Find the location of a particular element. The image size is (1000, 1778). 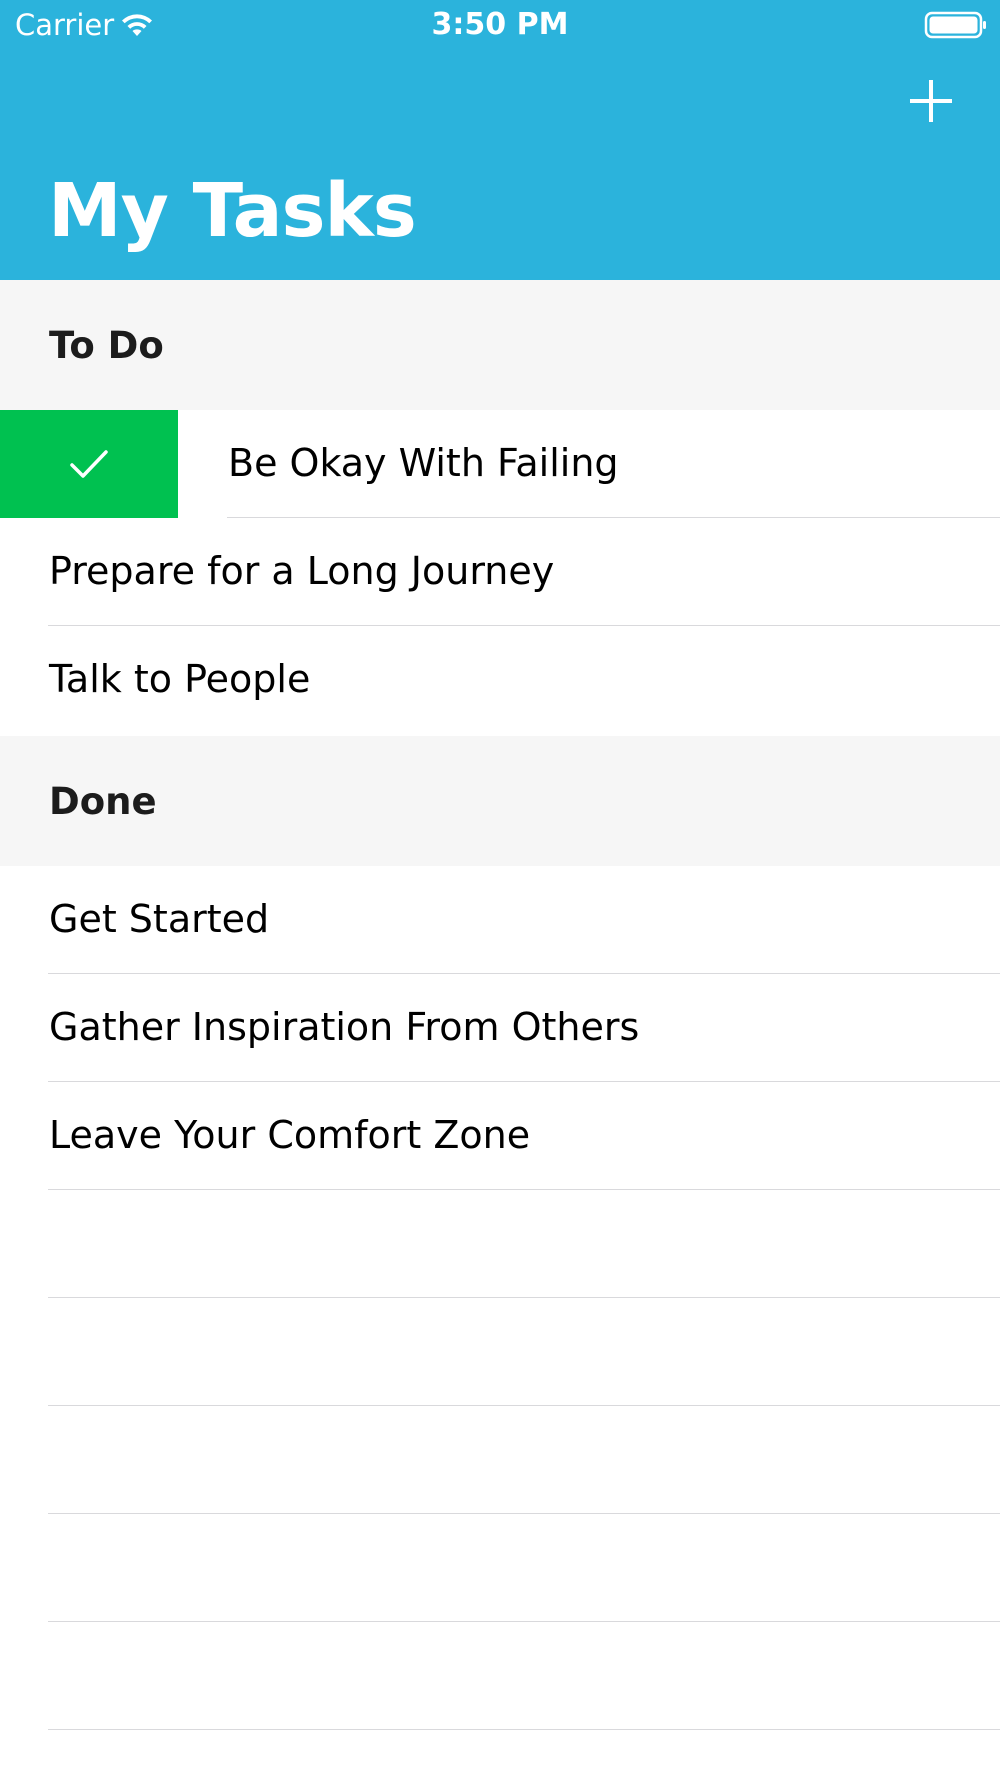

section-header-done: Done is located at coordinates (500, 801).